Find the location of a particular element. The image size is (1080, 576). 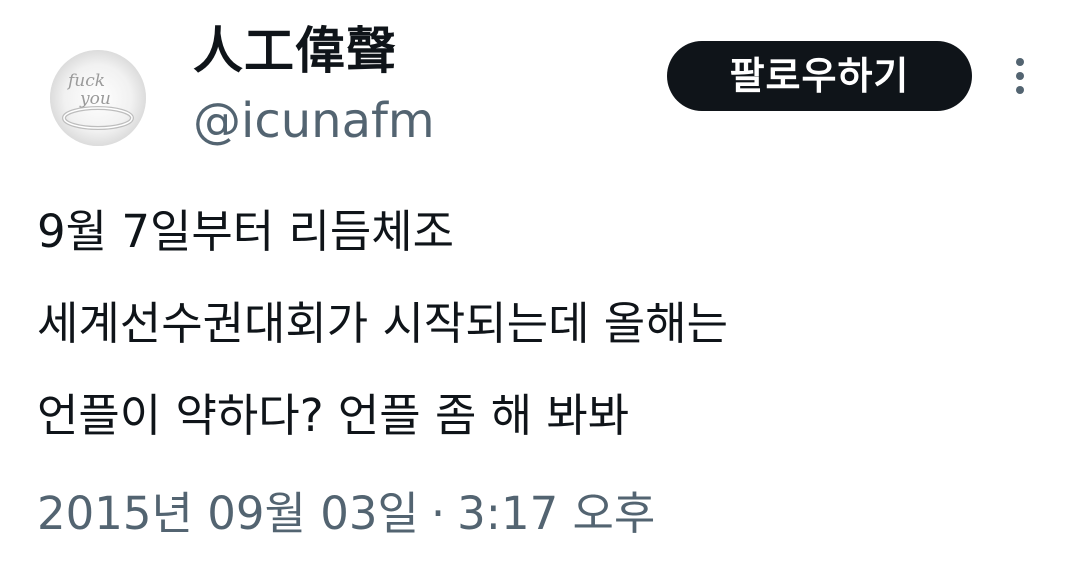

tweet-timestamp: 2015년 09월 03일 · 3:17 오후 is located at coordinates (346, 514).